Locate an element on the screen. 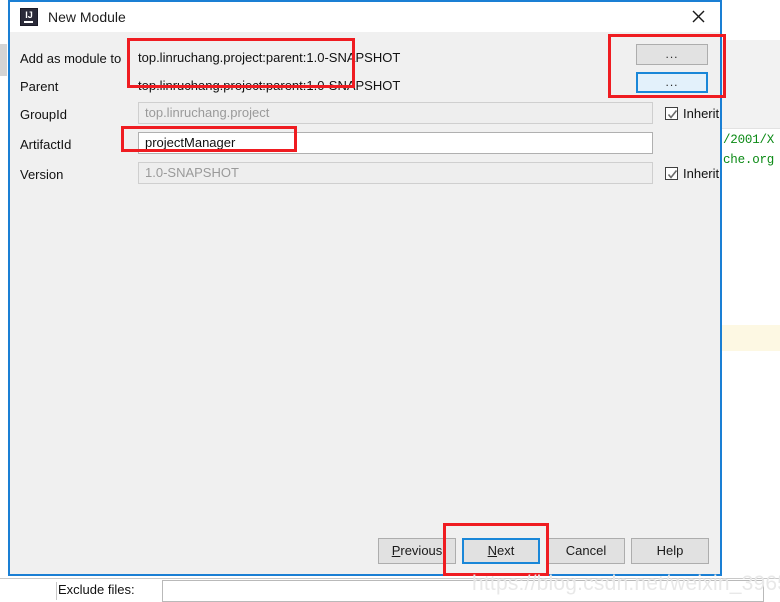 The width and height of the screenshot is (780, 602). close-icon is located at coordinates (698, 16).